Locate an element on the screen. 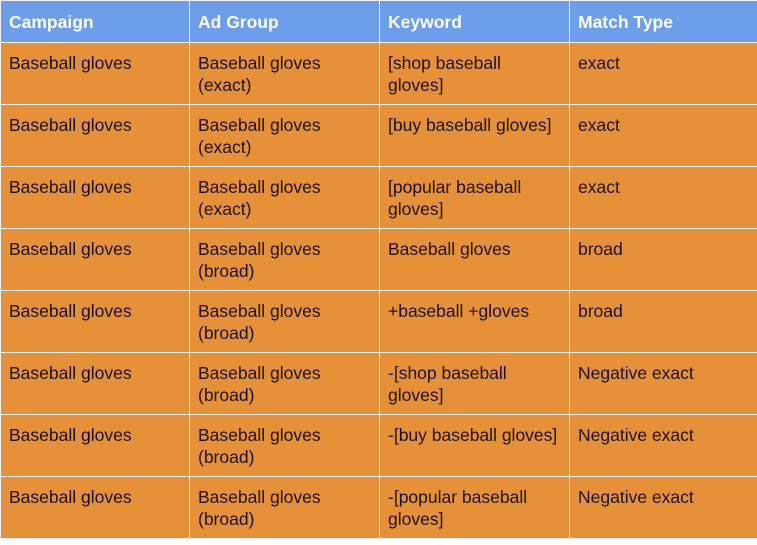 Image resolution: width=757 pixels, height=545 pixels. keyword-cell: [shop baseball gloves] is located at coordinates (474, 73).